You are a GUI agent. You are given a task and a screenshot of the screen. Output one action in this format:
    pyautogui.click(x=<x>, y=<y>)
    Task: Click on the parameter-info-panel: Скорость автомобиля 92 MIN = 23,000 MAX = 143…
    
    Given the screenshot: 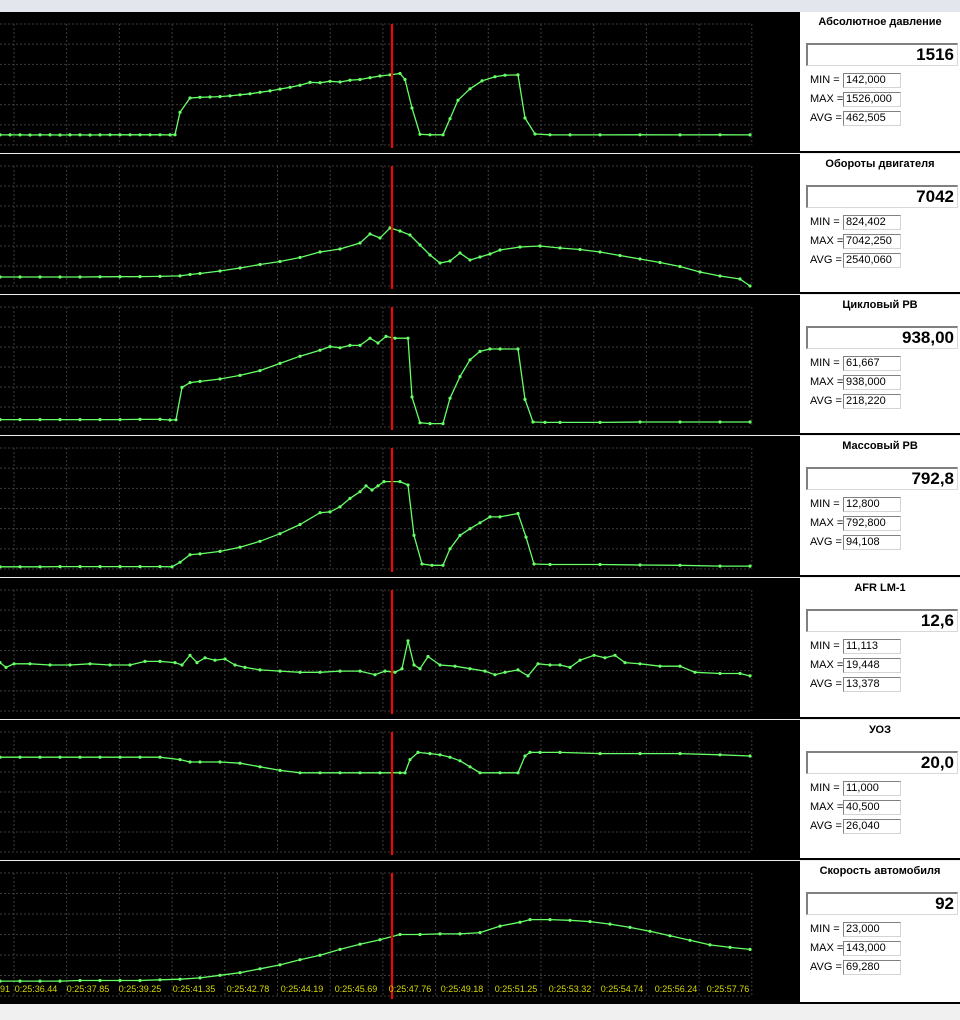 What is the action you would take?
    pyautogui.click(x=880, y=931)
    